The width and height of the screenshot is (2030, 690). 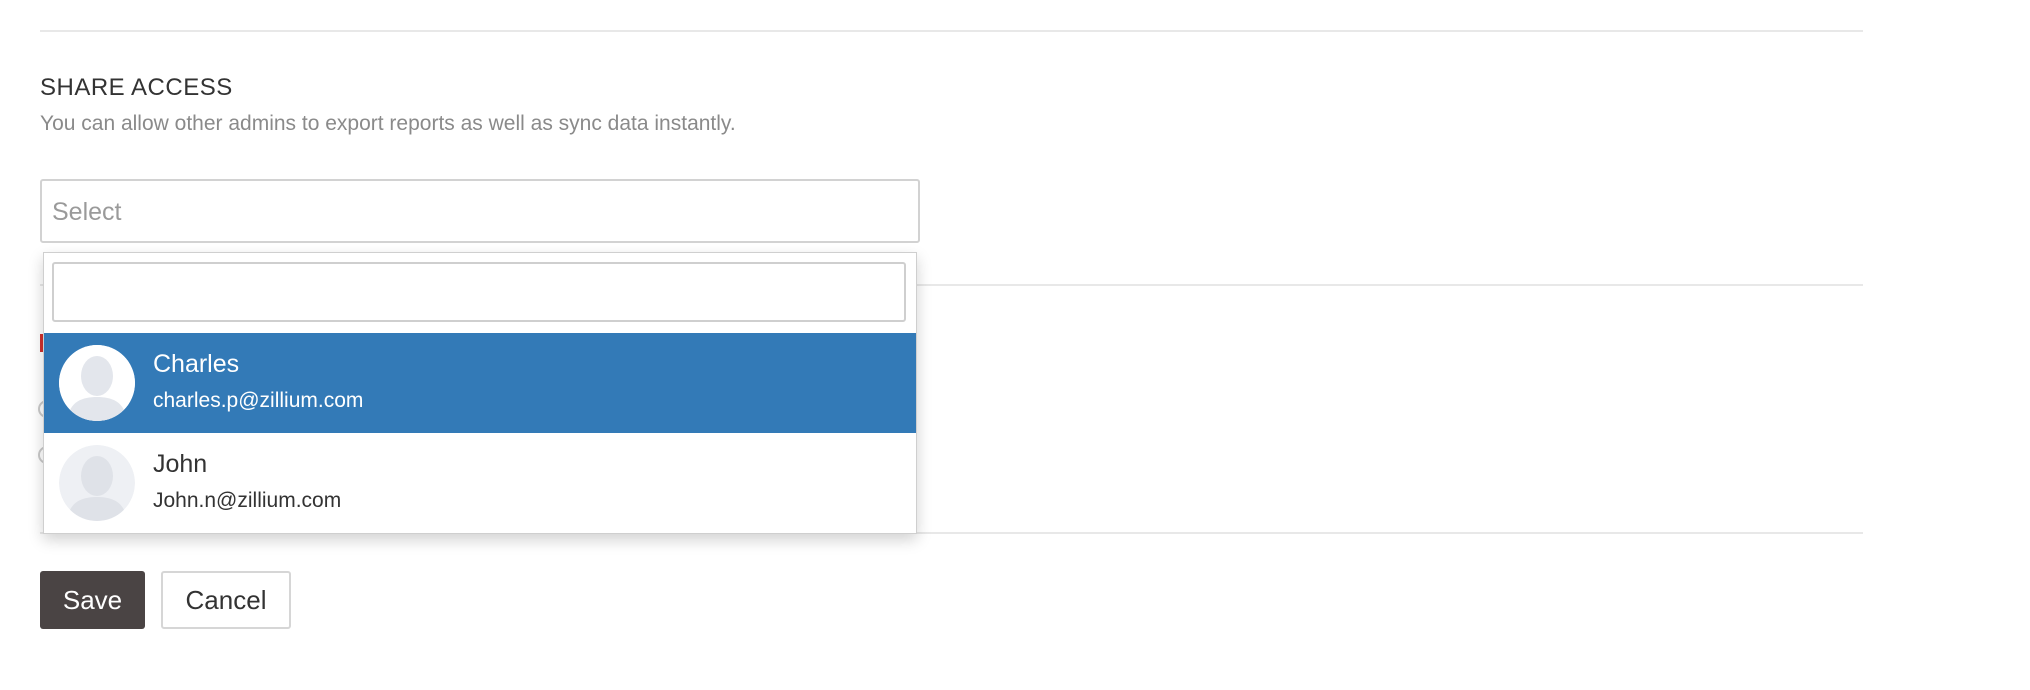 I want to click on dropdown-option-john: John John.n@zillium.com, so click(x=480, y=483).